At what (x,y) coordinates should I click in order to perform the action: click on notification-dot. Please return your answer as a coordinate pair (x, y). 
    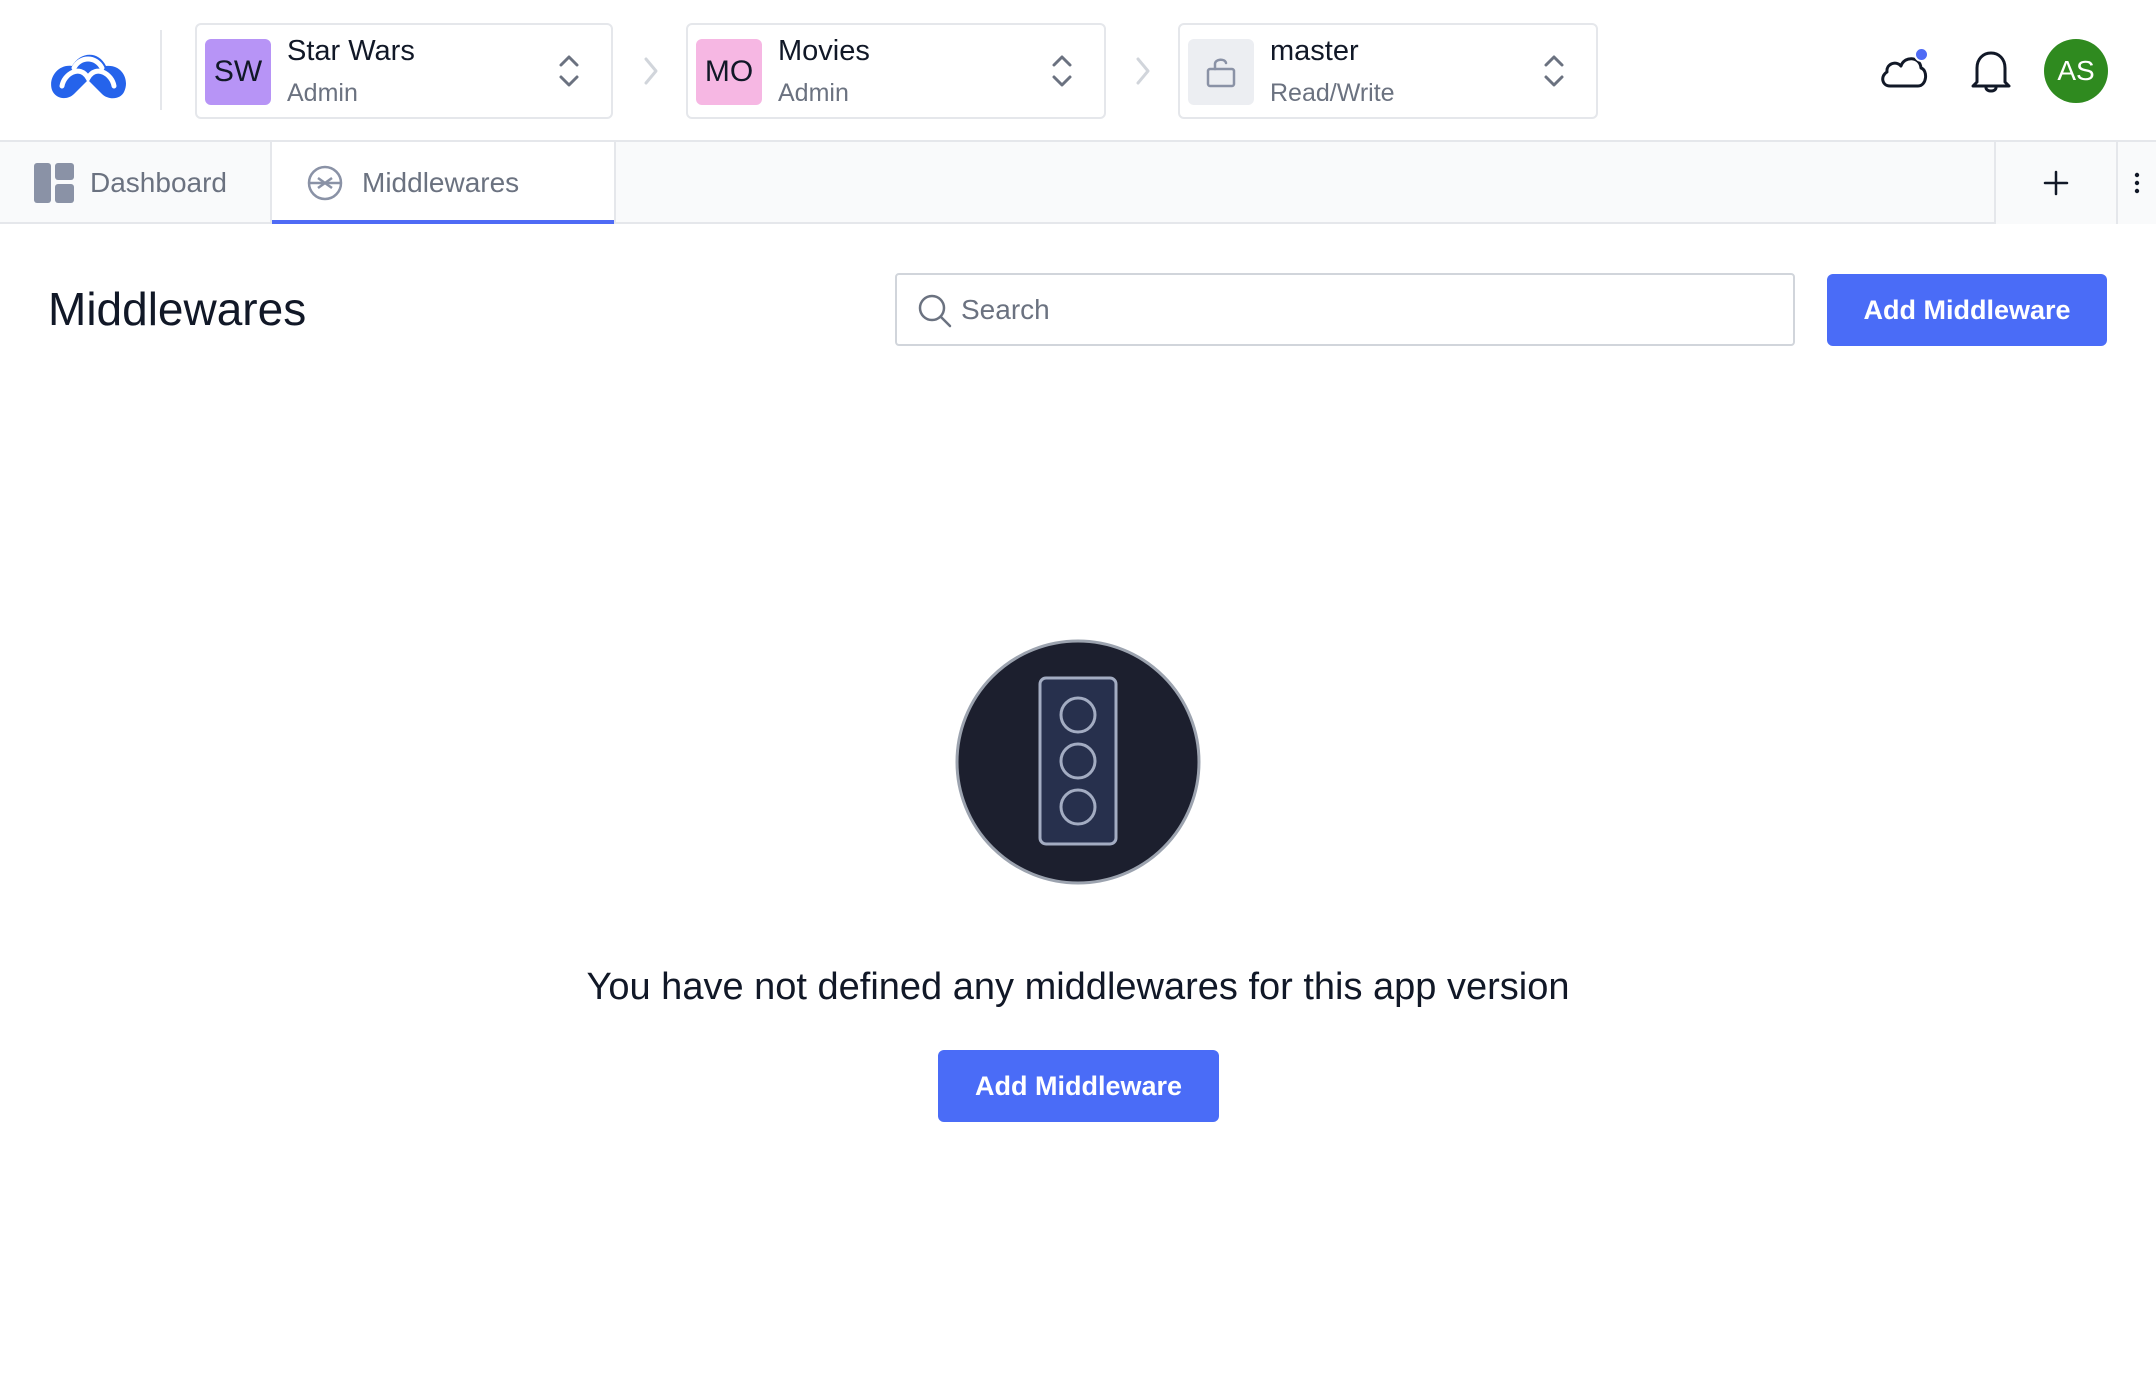
    Looking at the image, I should click on (1921, 54).